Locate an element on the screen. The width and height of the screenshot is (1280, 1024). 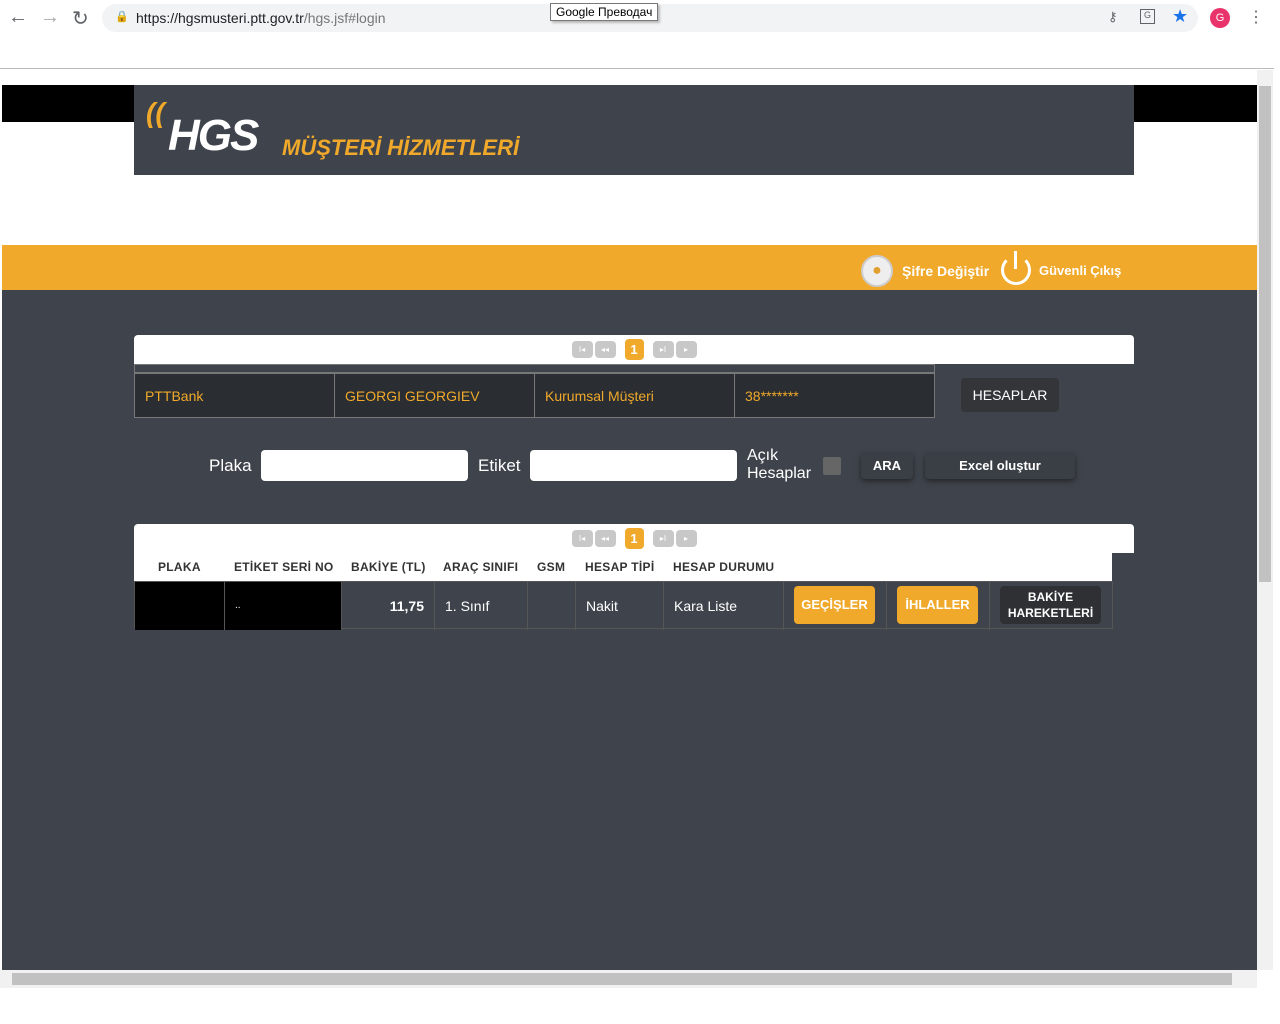
column-header-gsm: GSM is located at coordinates (551, 567).